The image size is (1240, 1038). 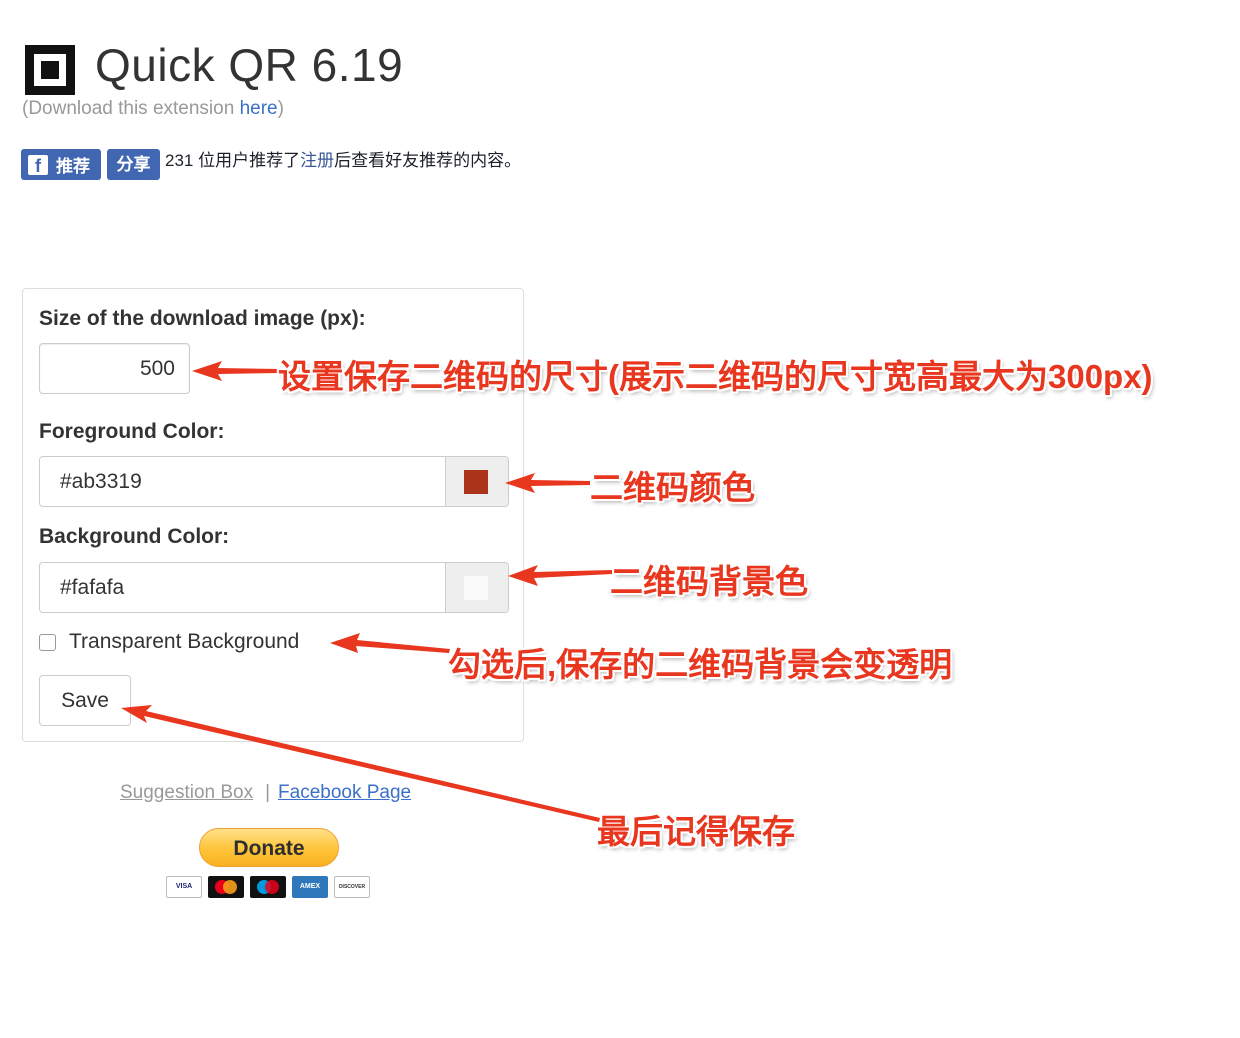 I want to click on background-arrow, so click(x=560, y=575).